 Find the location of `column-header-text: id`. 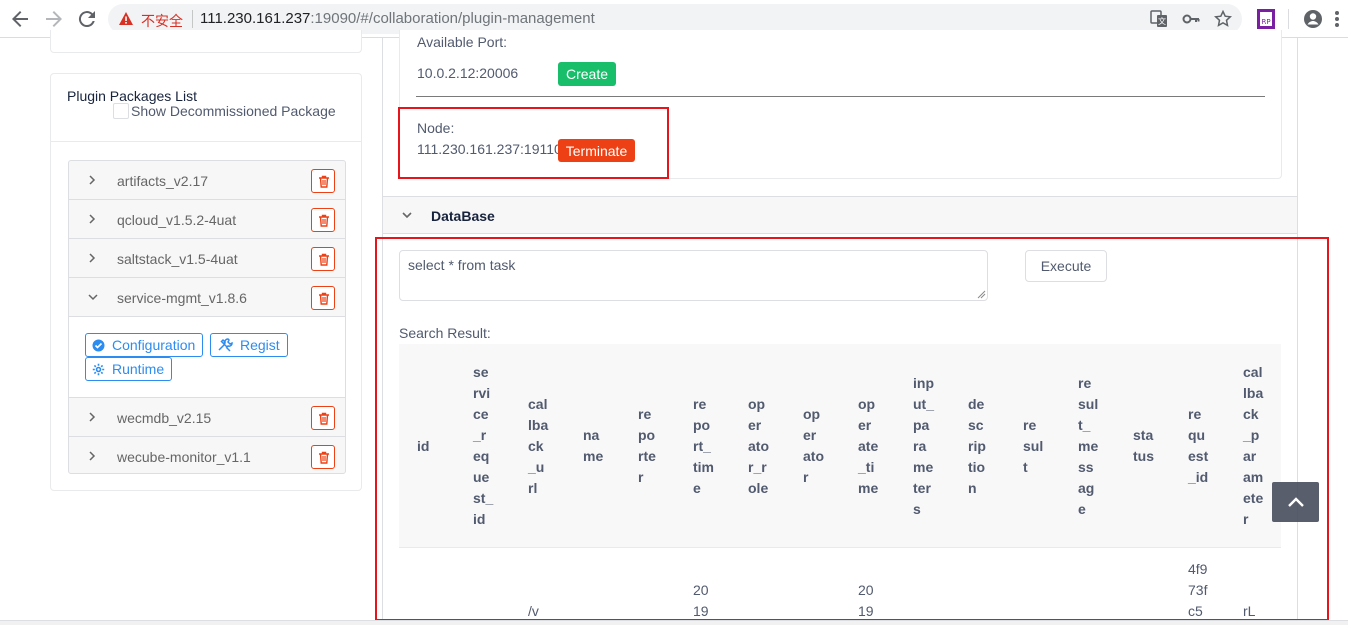

column-header-text: id is located at coordinates (423, 445).